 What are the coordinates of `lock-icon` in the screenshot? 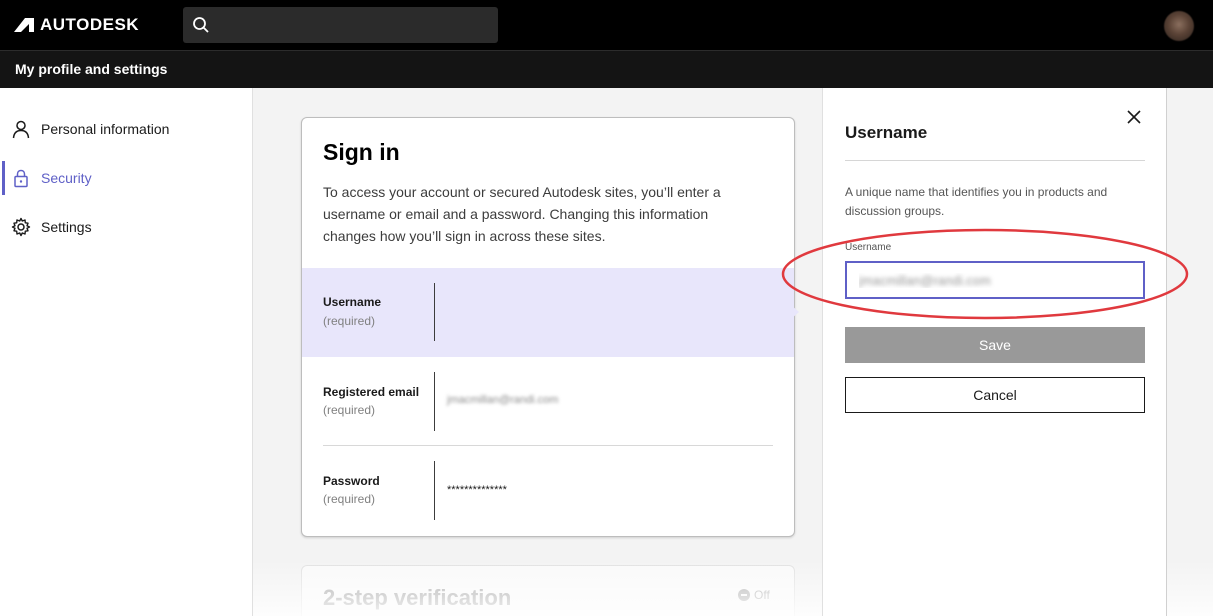 It's located at (21, 178).